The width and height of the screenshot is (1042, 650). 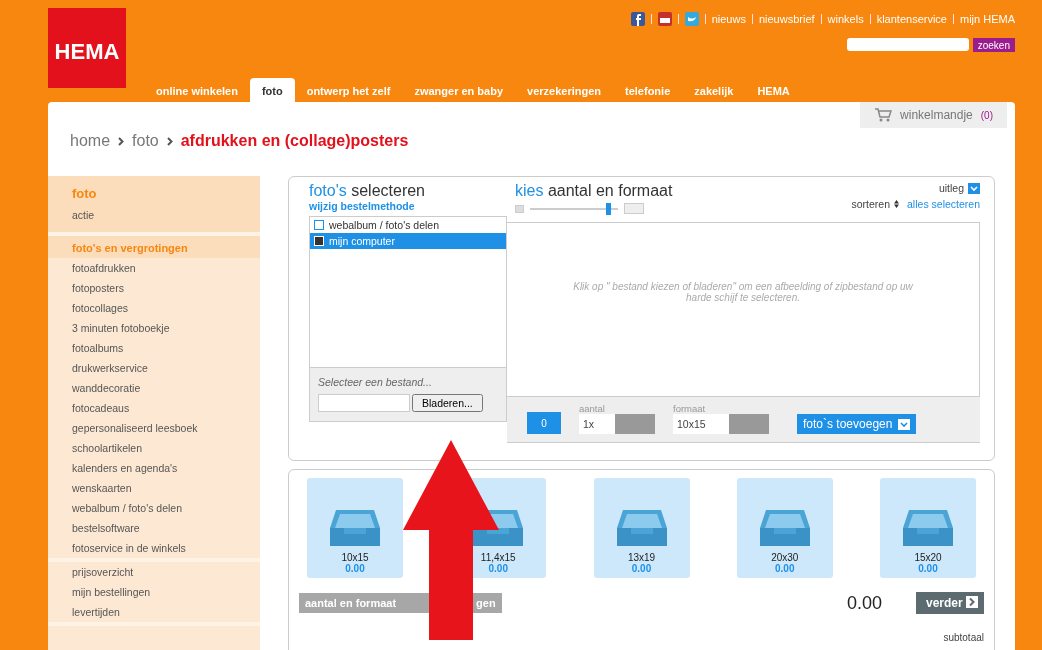 I want to click on format-size: 13x19, so click(x=641, y=557).